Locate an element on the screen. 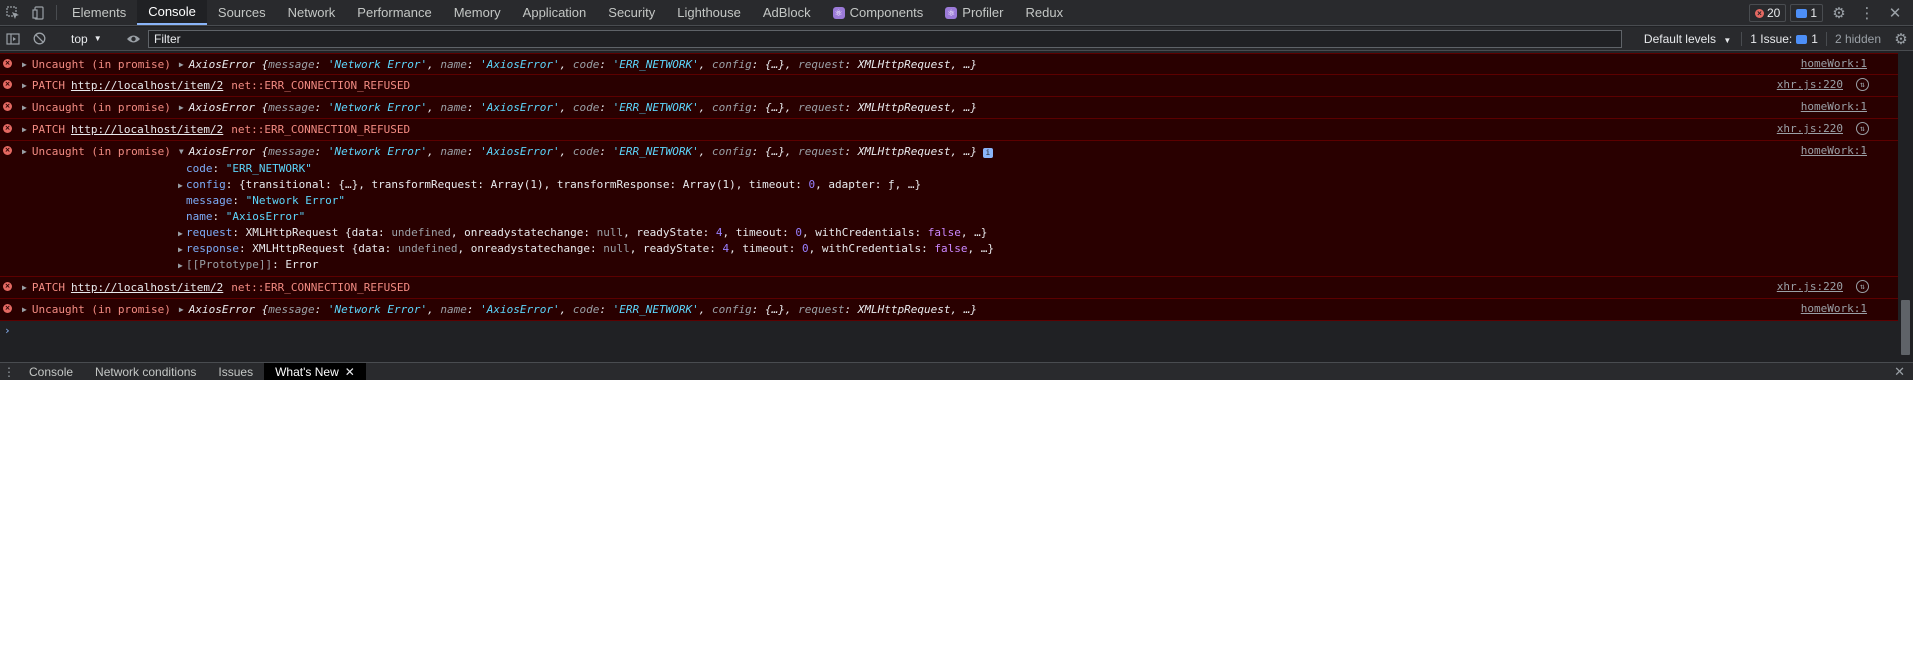 This screenshot has height=648, width=1913. error-count-badge: × 20 is located at coordinates (1767, 13).